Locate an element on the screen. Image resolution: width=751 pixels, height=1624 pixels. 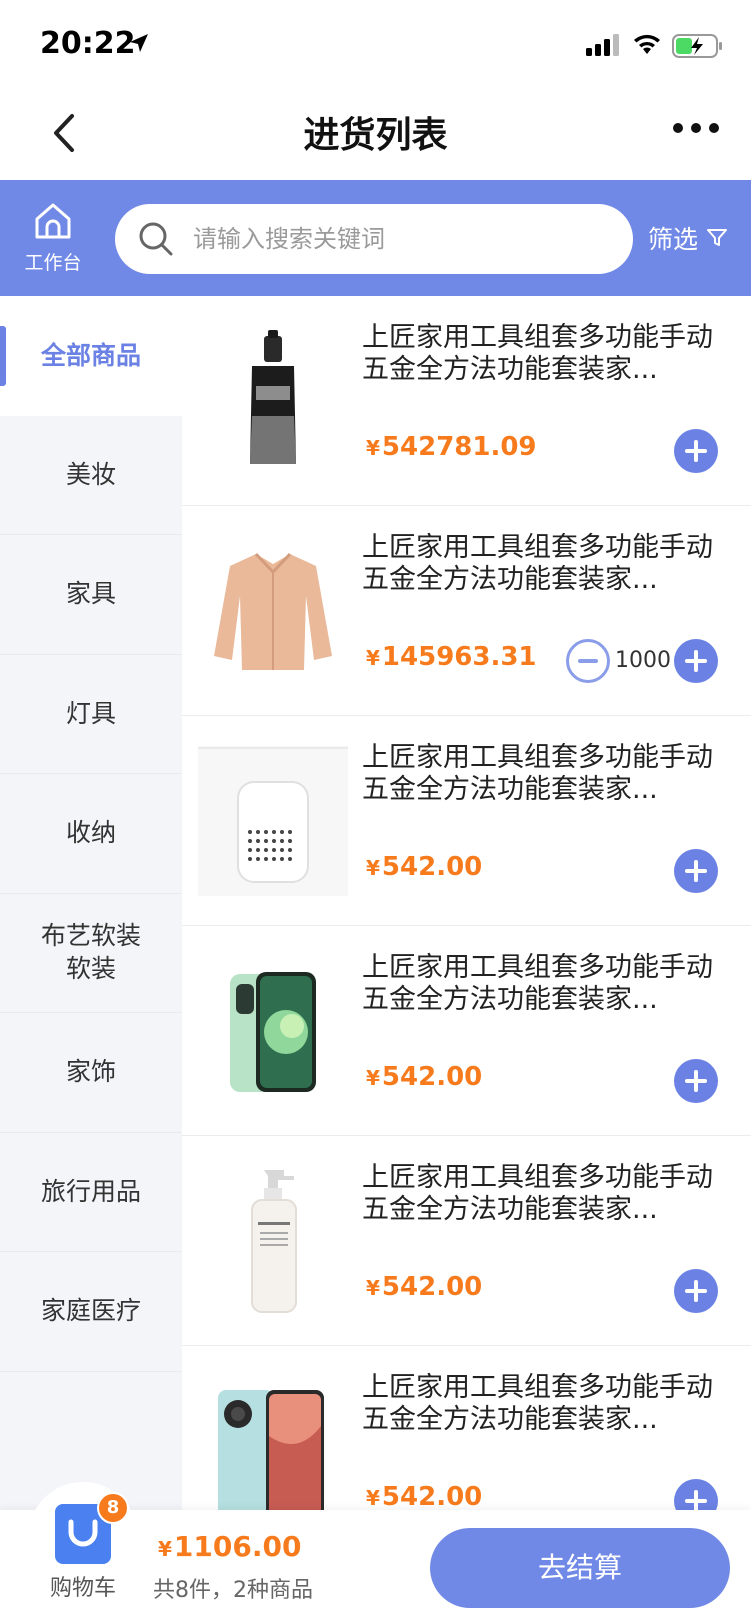
serum-bottle-image is located at coordinates (273, 401).